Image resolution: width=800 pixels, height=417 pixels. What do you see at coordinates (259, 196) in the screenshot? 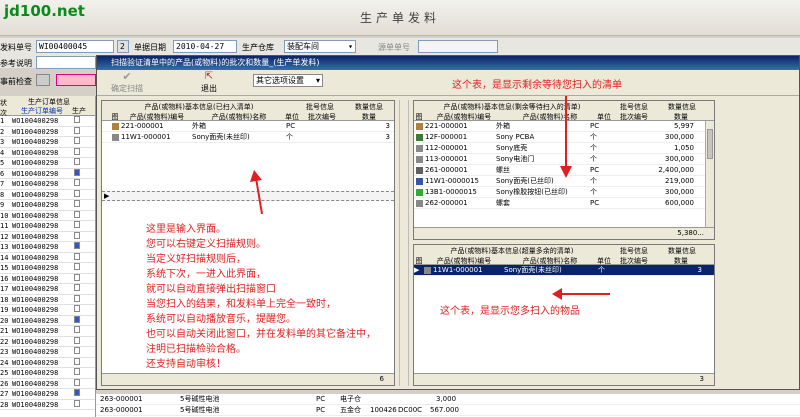
I see `arrow-input-line` at bounding box center [259, 196].